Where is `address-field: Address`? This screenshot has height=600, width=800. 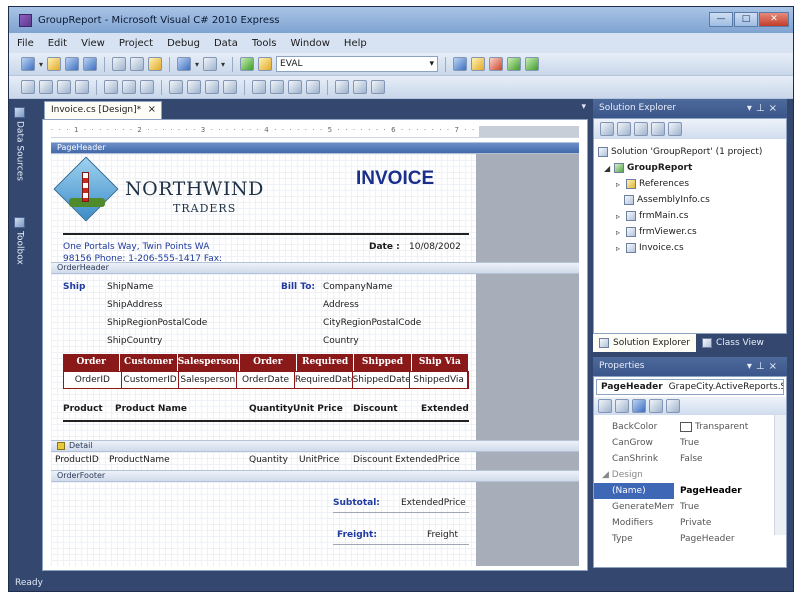
address-field: Address is located at coordinates (341, 305).